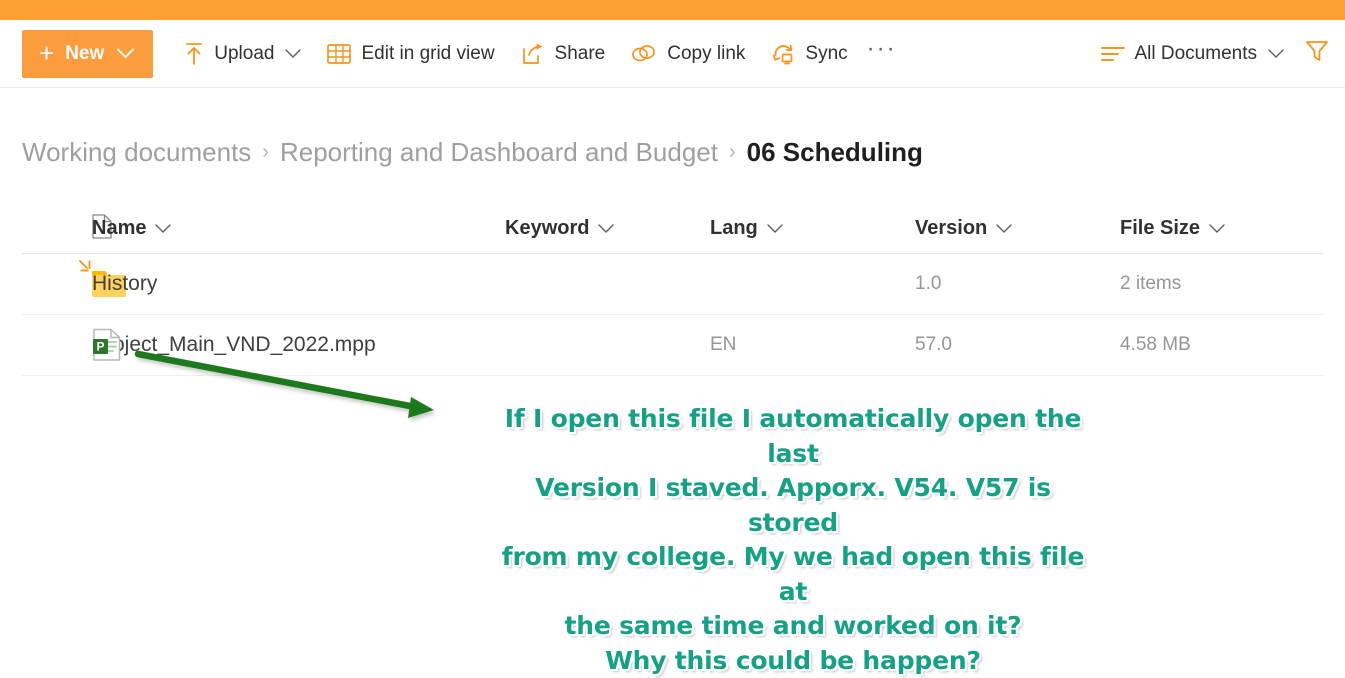 The height and width of the screenshot is (678, 1345). Describe the element at coordinates (812, 228) in the screenshot. I see `column-header-lang: Lang` at that location.